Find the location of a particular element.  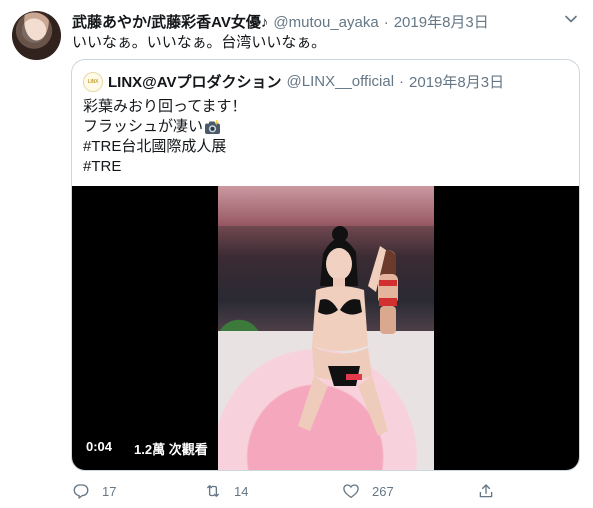

quoted-avatar-logo: LINX is located at coordinates (93, 81).